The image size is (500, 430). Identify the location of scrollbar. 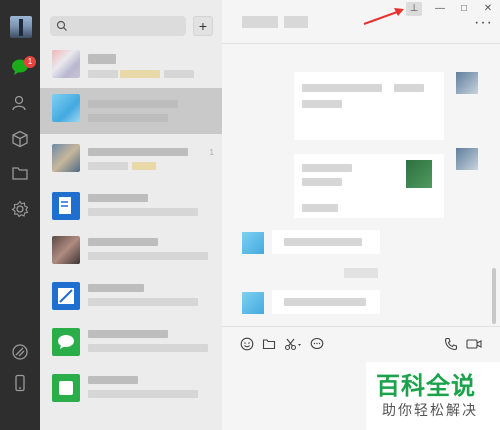
(494, 296).